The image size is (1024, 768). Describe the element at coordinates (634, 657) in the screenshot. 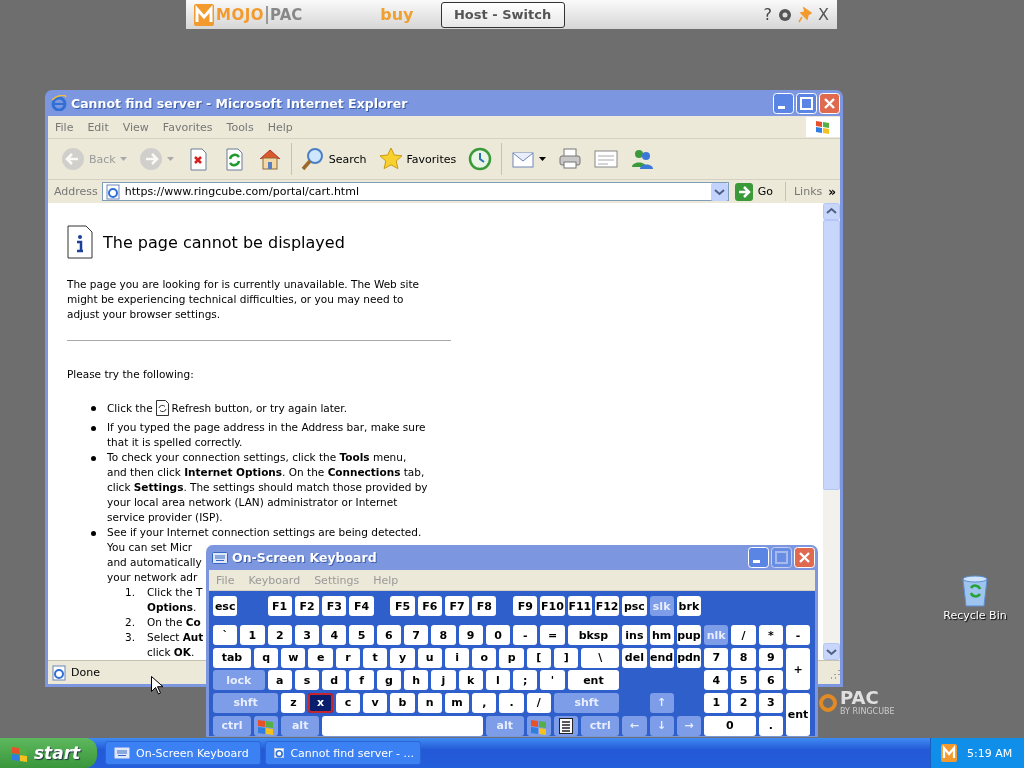

I see `onscreen-key: del` at that location.